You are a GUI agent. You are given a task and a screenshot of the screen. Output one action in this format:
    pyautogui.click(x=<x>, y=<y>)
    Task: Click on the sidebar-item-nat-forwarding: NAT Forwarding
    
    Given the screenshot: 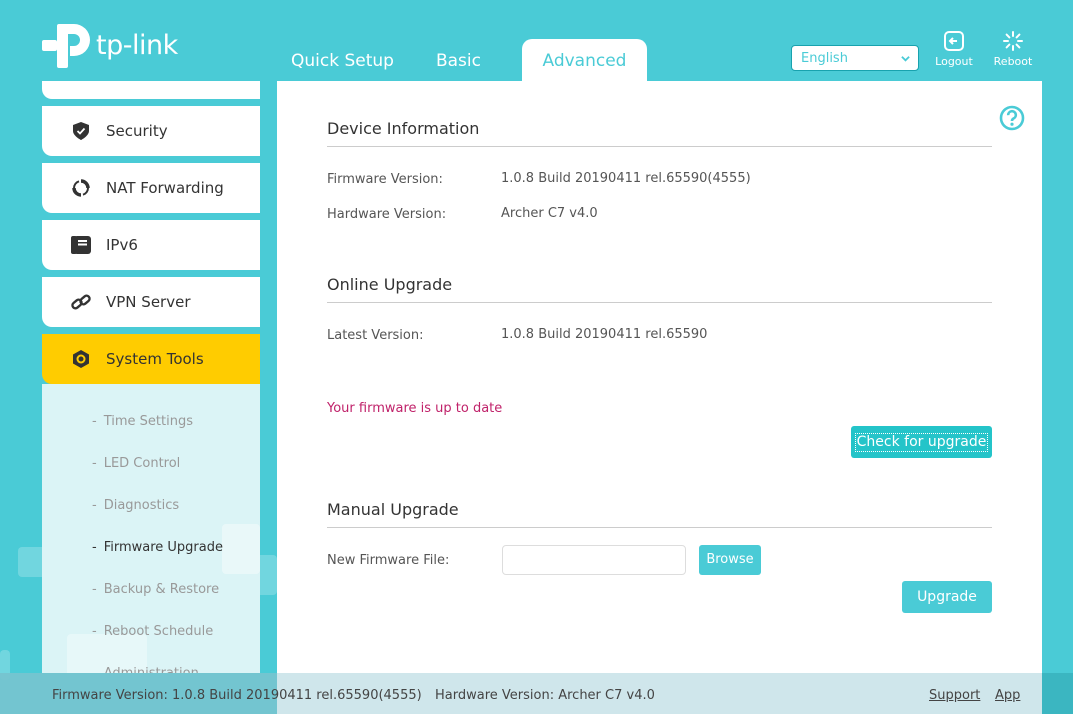 What is the action you would take?
    pyautogui.click(x=151, y=188)
    